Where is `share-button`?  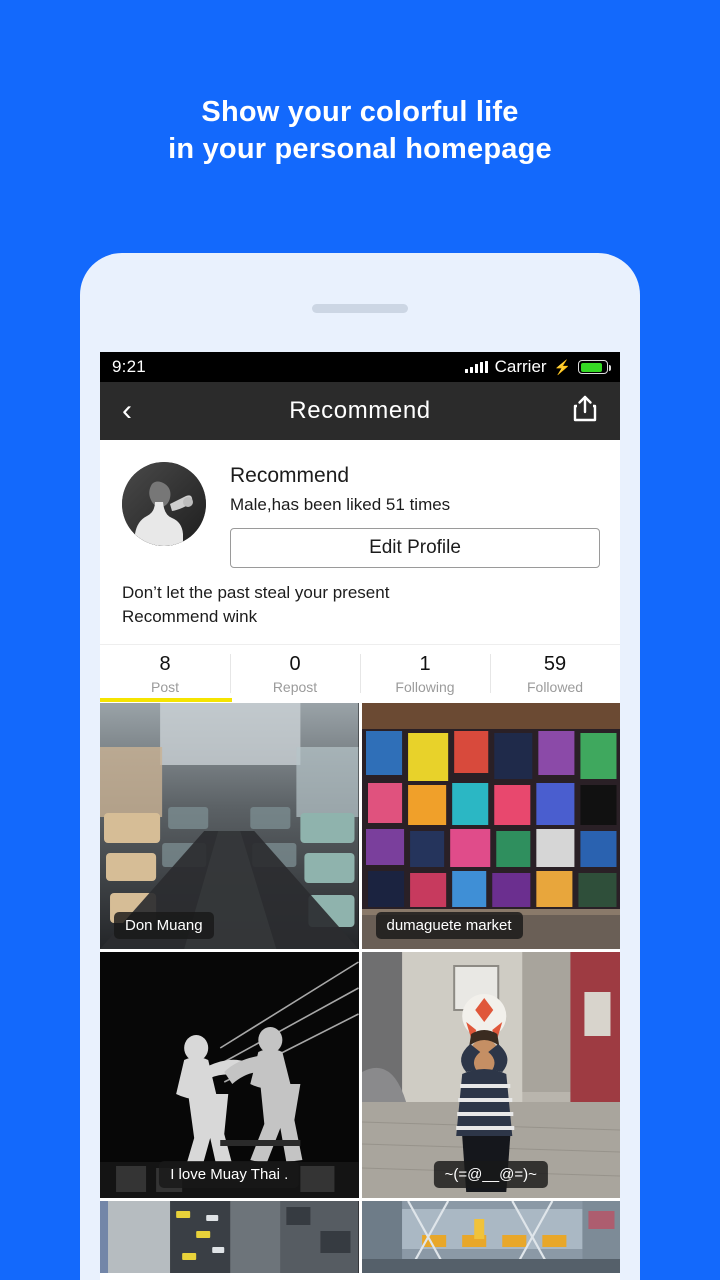
share-button is located at coordinates (585, 411).